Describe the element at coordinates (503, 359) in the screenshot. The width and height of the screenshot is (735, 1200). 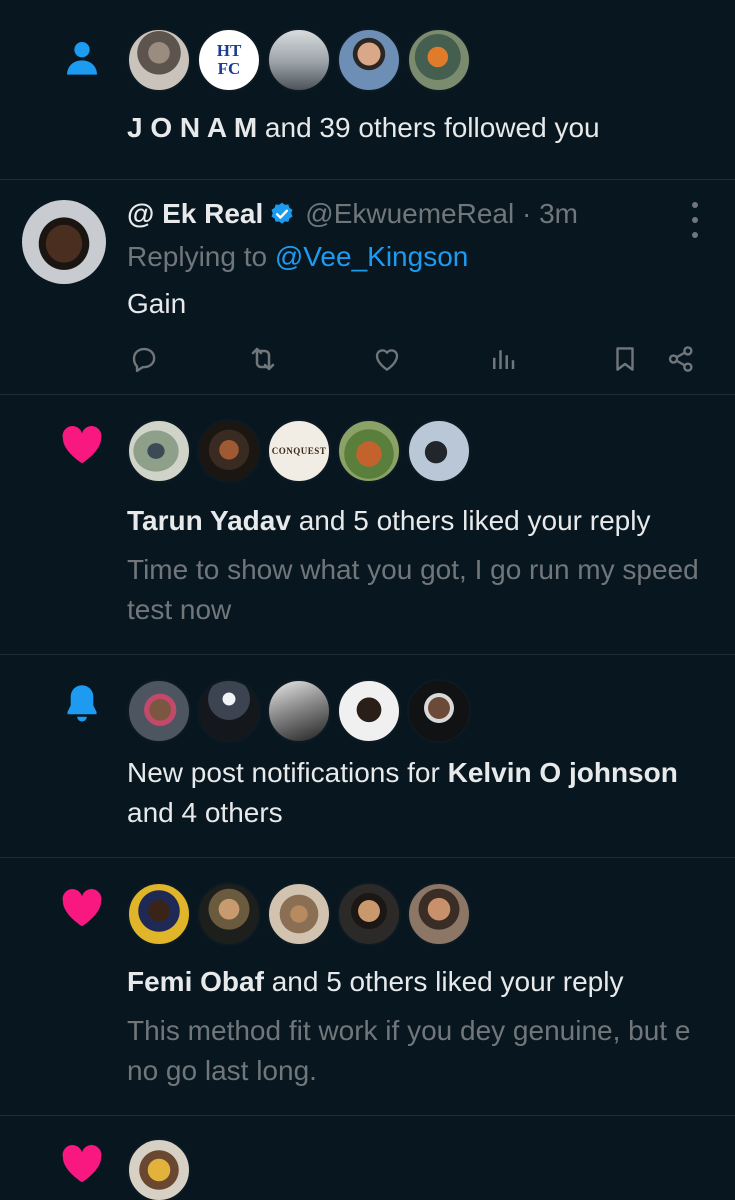
I see `views-icon` at that location.